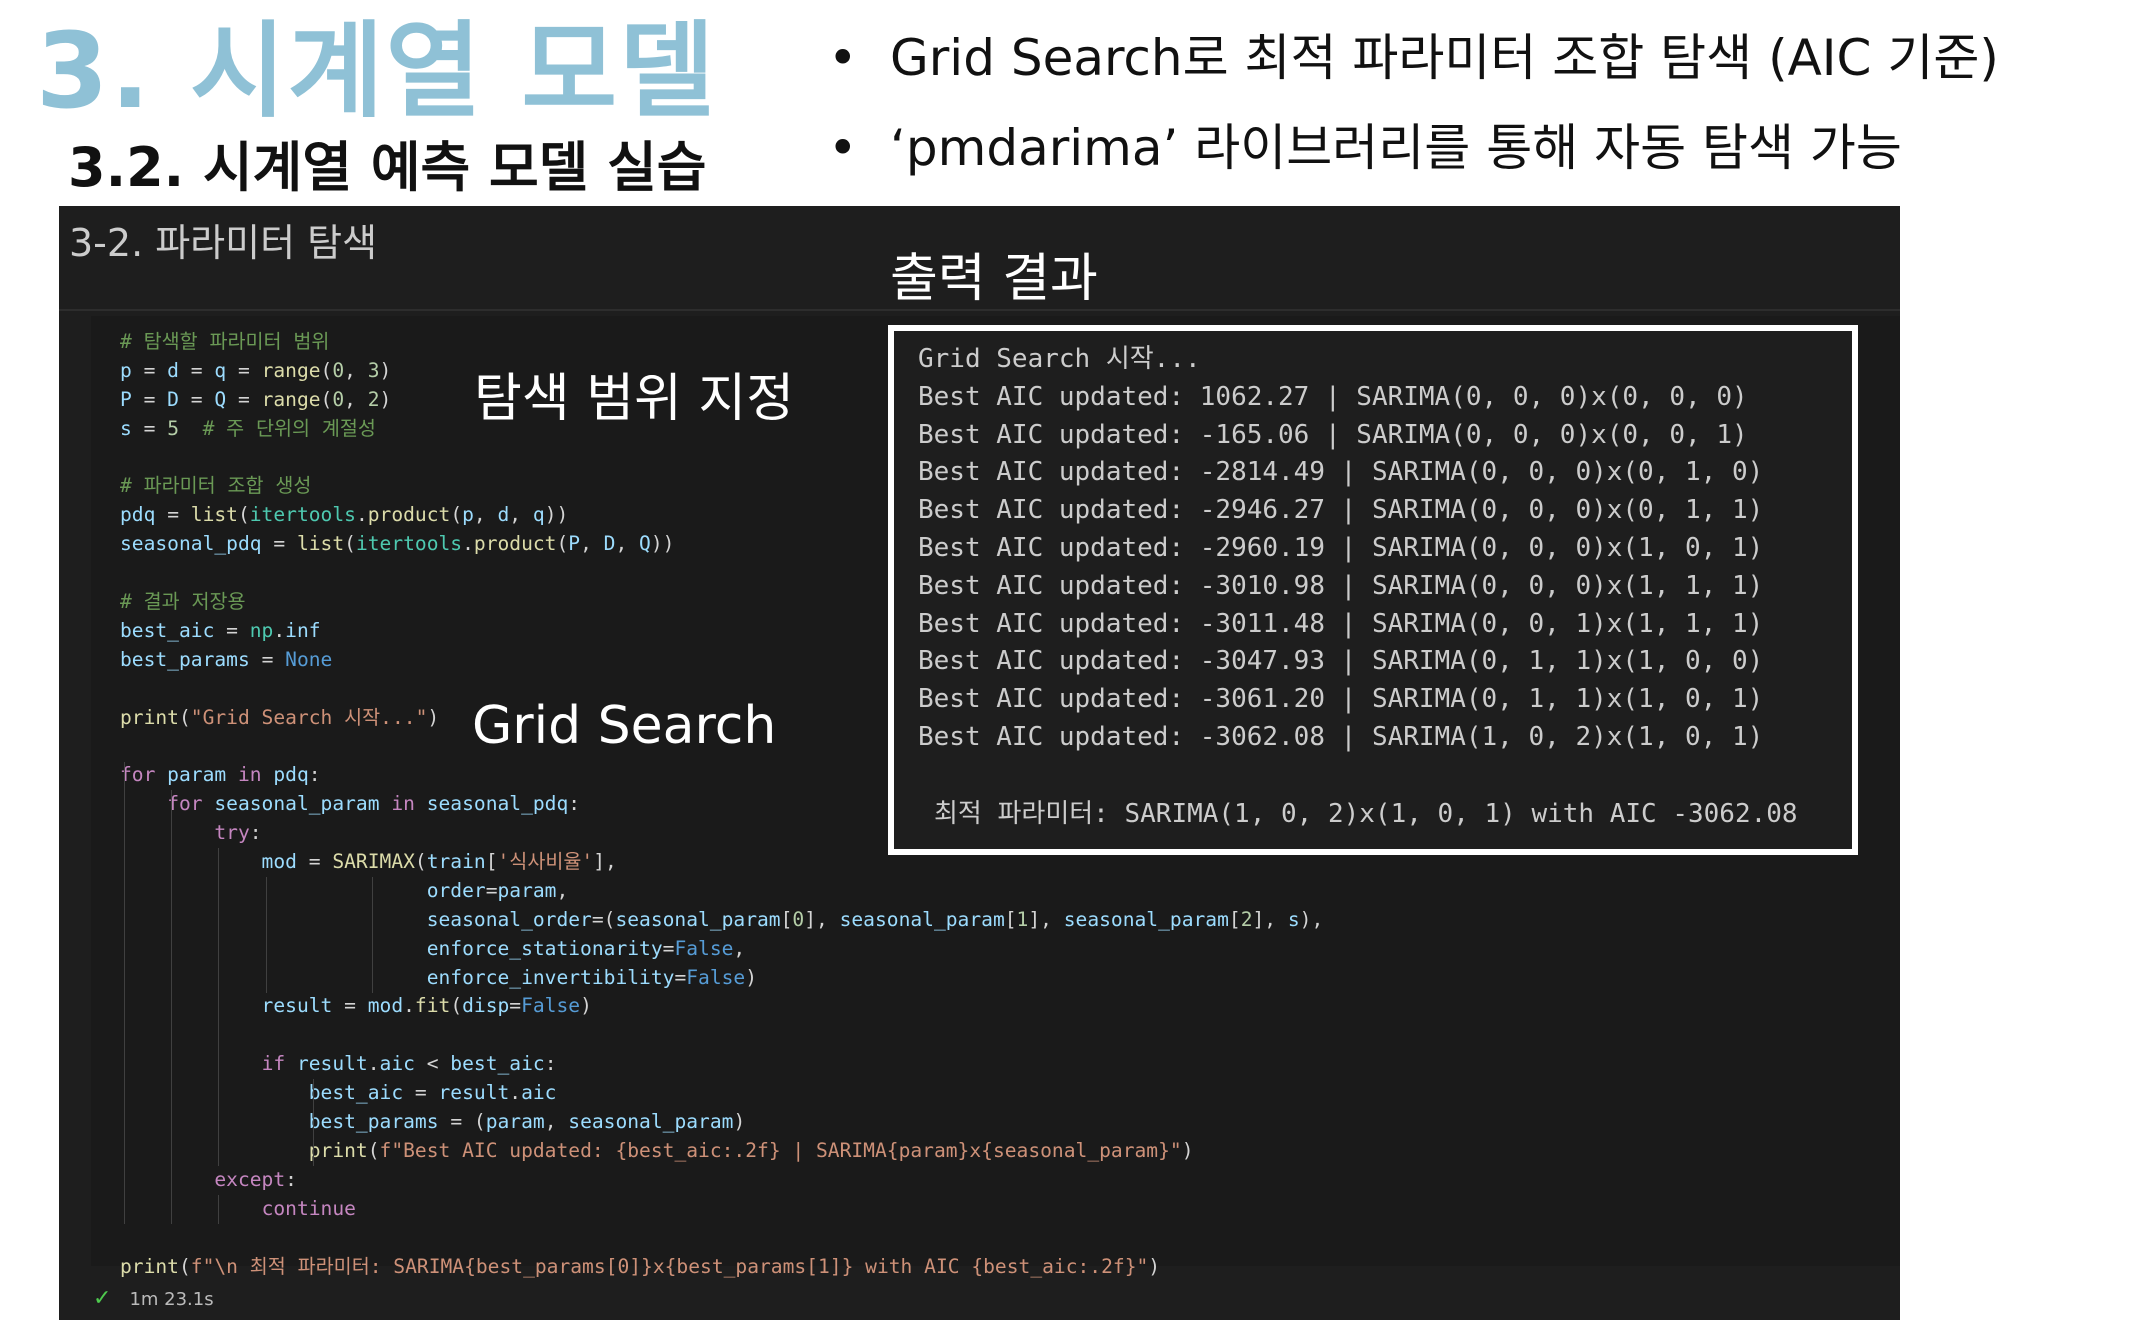 The image size is (2148, 1332). I want to click on code-line: except:, so click(255, 1179).